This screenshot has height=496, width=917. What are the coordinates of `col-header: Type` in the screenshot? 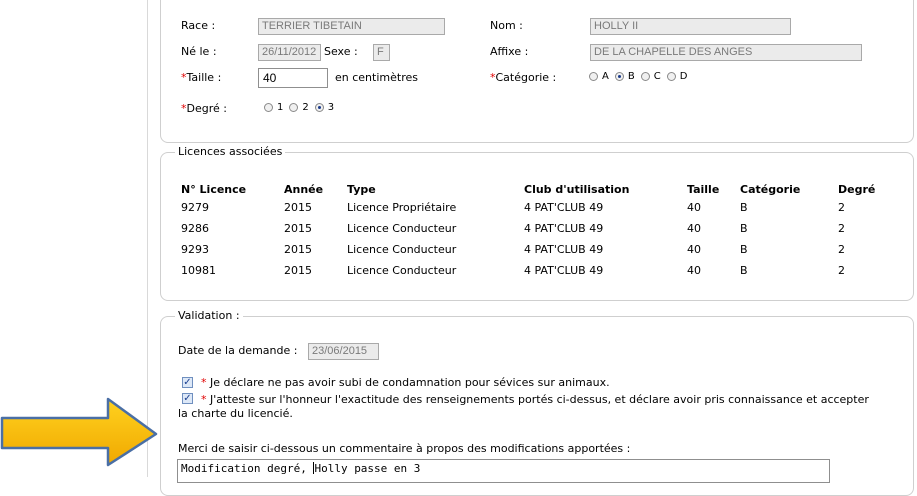 It's located at (361, 189).